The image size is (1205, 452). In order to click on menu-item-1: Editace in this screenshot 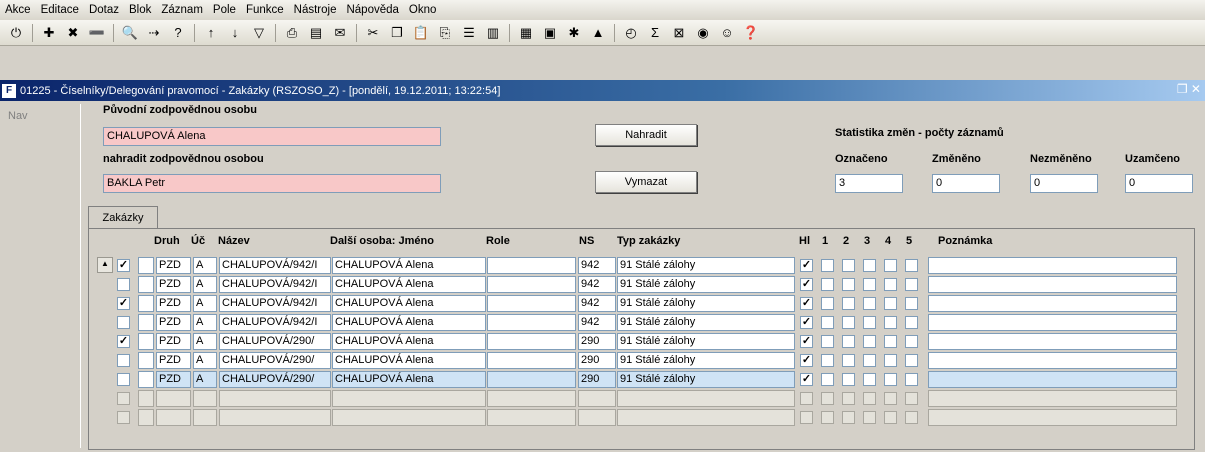, I will do `click(60, 10)`.